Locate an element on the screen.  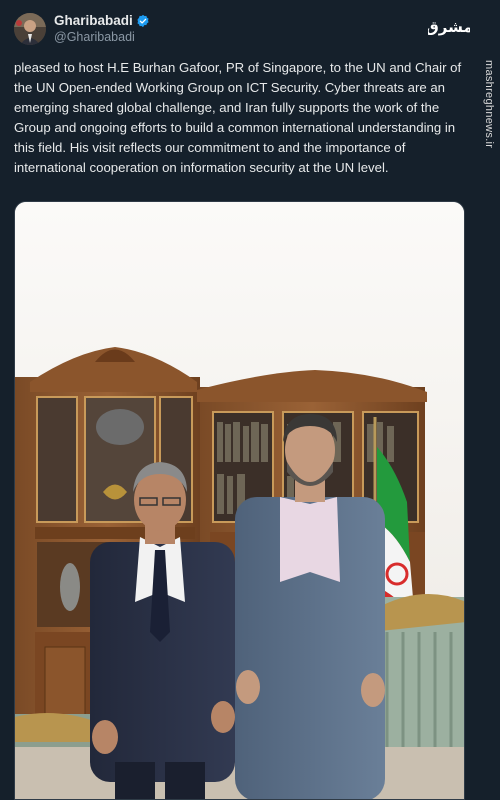
author-avatar is located at coordinates (30, 29).